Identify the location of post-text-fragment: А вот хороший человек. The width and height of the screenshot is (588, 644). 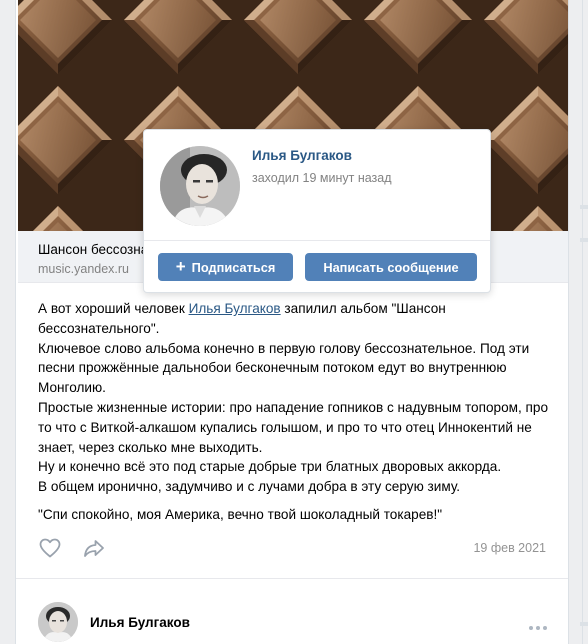
(113, 308).